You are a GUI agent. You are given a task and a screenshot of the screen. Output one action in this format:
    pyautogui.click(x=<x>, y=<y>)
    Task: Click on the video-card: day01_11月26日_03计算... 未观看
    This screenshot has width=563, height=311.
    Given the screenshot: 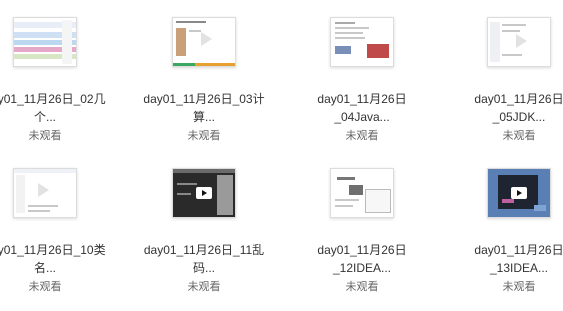 What is the action you would take?
    pyautogui.click(x=204, y=80)
    